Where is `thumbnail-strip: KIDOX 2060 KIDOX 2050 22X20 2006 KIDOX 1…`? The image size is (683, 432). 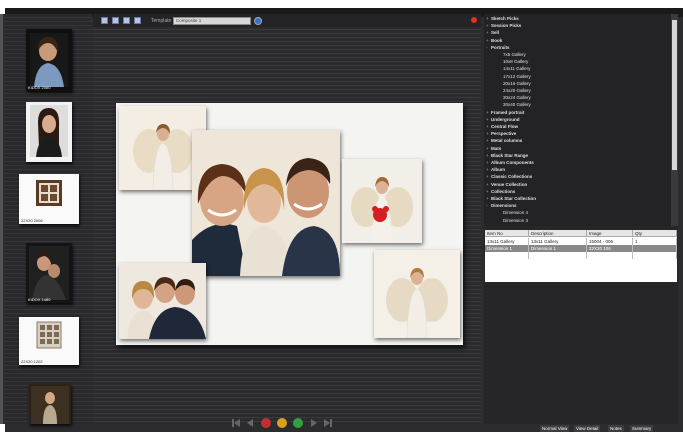
thumbnail-strip: KIDOX 2060 KIDOX 2050 22X20 2006 KIDOX 1… is located at coordinates (47, 219).